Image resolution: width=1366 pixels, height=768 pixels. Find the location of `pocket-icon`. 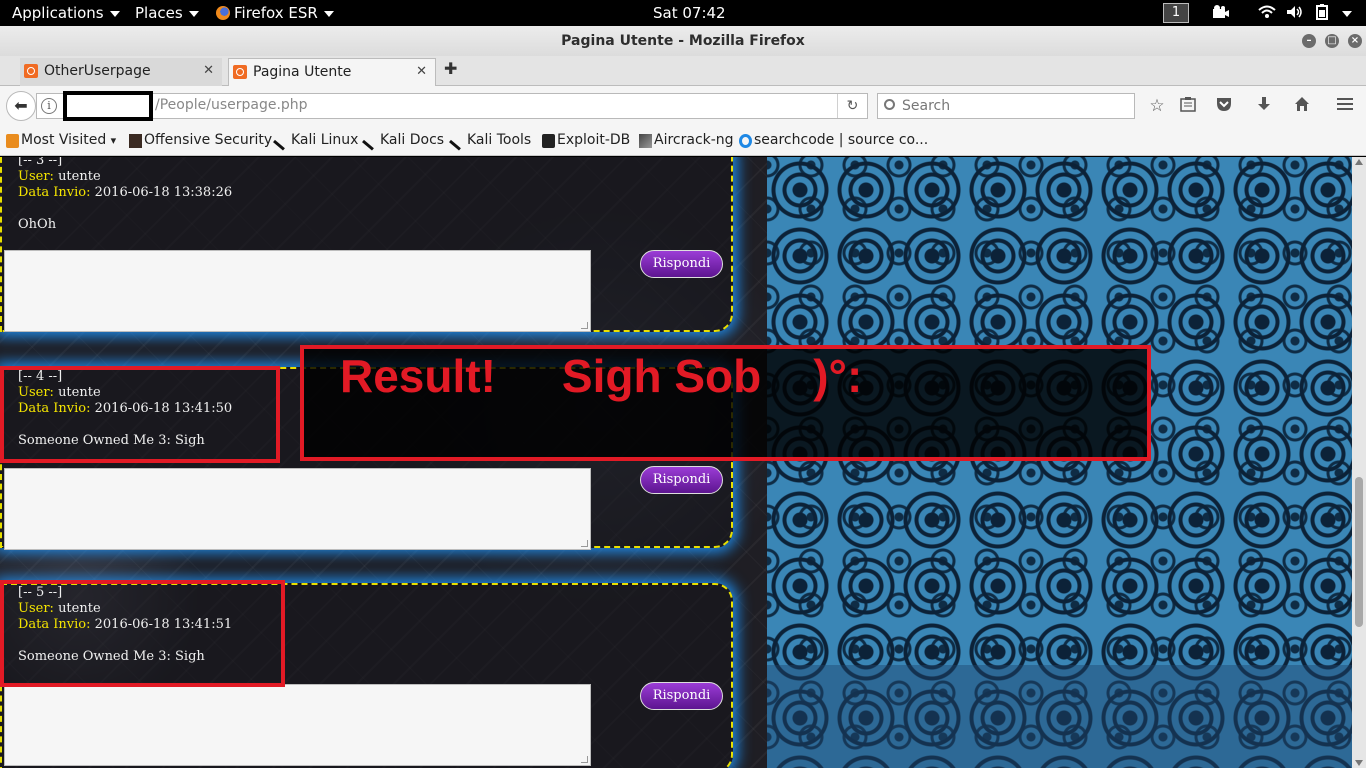

pocket-icon is located at coordinates (1224, 106).